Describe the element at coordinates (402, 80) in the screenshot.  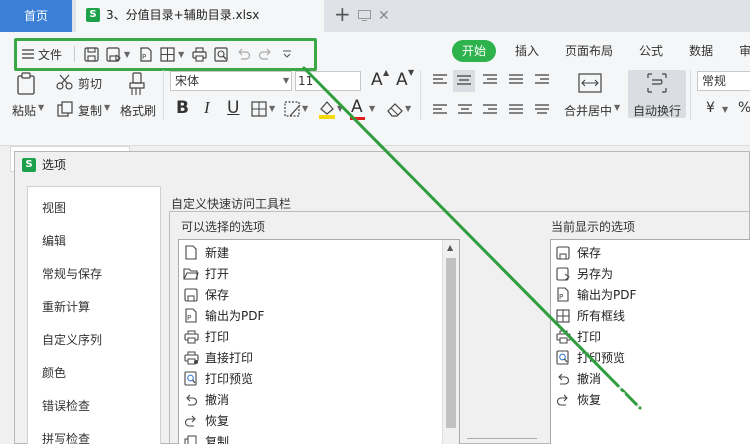
I see `decrease-font-icon: A` at that location.